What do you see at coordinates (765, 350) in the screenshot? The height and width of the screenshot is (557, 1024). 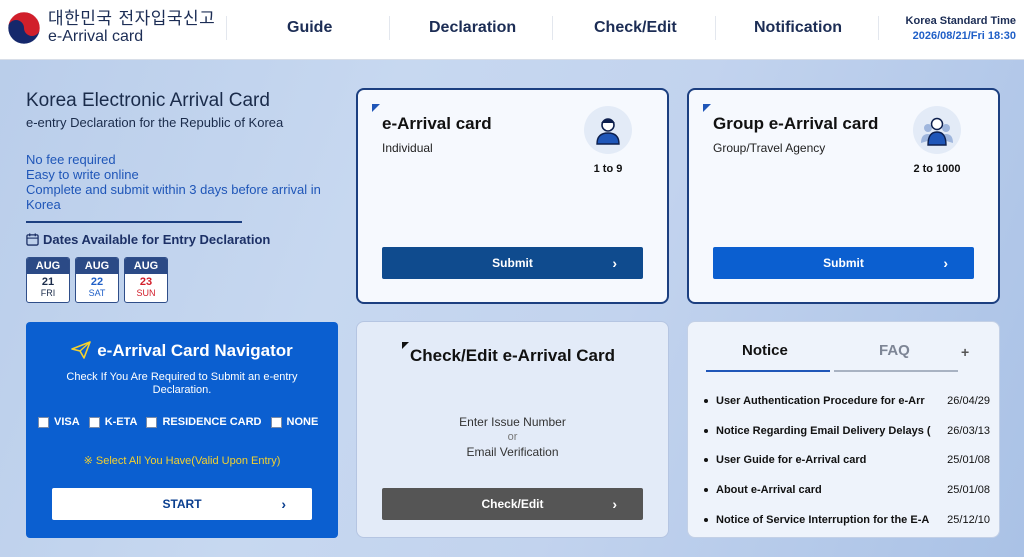 I see `tab-notice: Notice` at bounding box center [765, 350].